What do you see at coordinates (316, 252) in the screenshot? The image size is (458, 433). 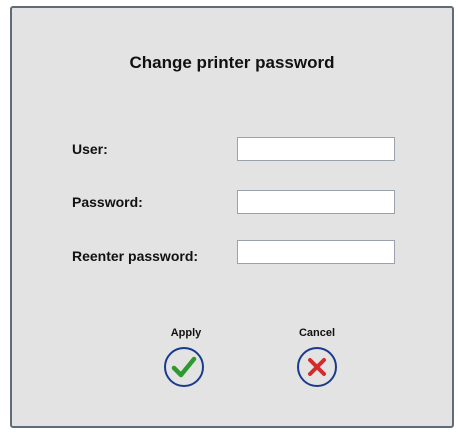 I see `reenter-password-input` at bounding box center [316, 252].